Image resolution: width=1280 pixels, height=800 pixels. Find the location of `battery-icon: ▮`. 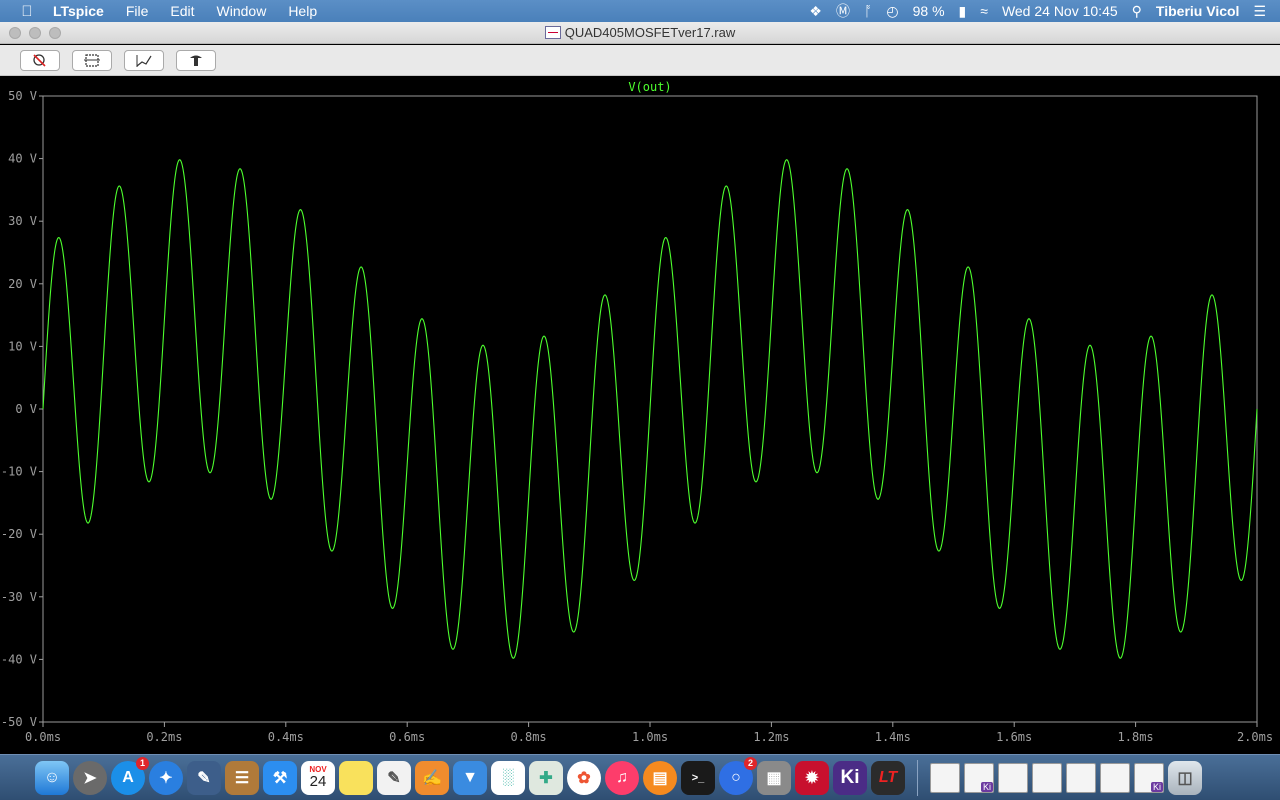

battery-icon: ▮ is located at coordinates (963, 11).